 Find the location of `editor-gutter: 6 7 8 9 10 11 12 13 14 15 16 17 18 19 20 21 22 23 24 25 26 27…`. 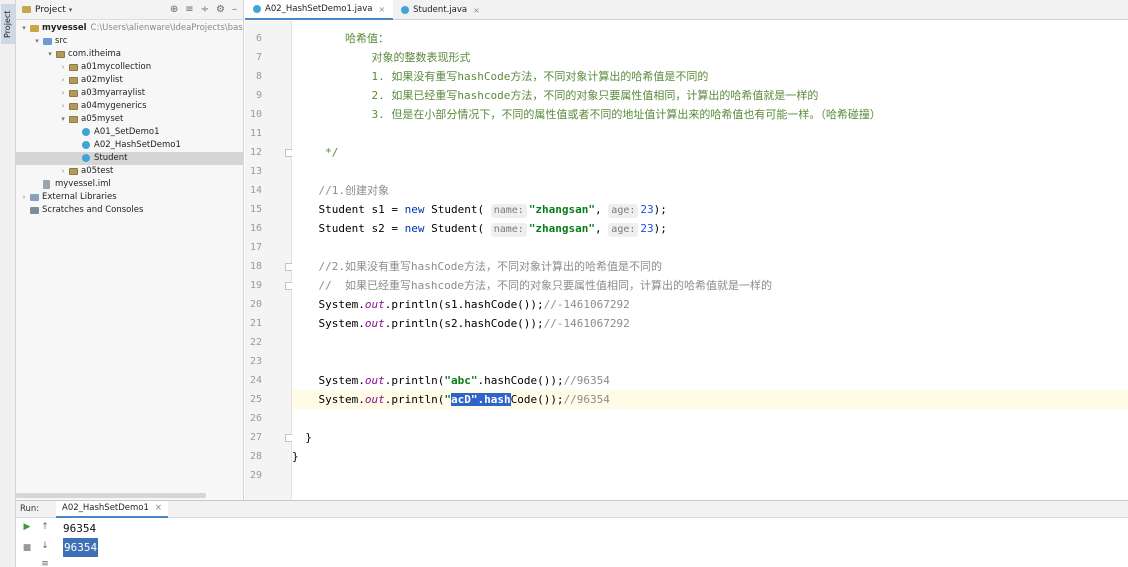

editor-gutter: 6 7 8 9 10 11 12 13 14 15 16 17 18 19 20 21 22 23 24 25 26 27… is located at coordinates (276, 260).